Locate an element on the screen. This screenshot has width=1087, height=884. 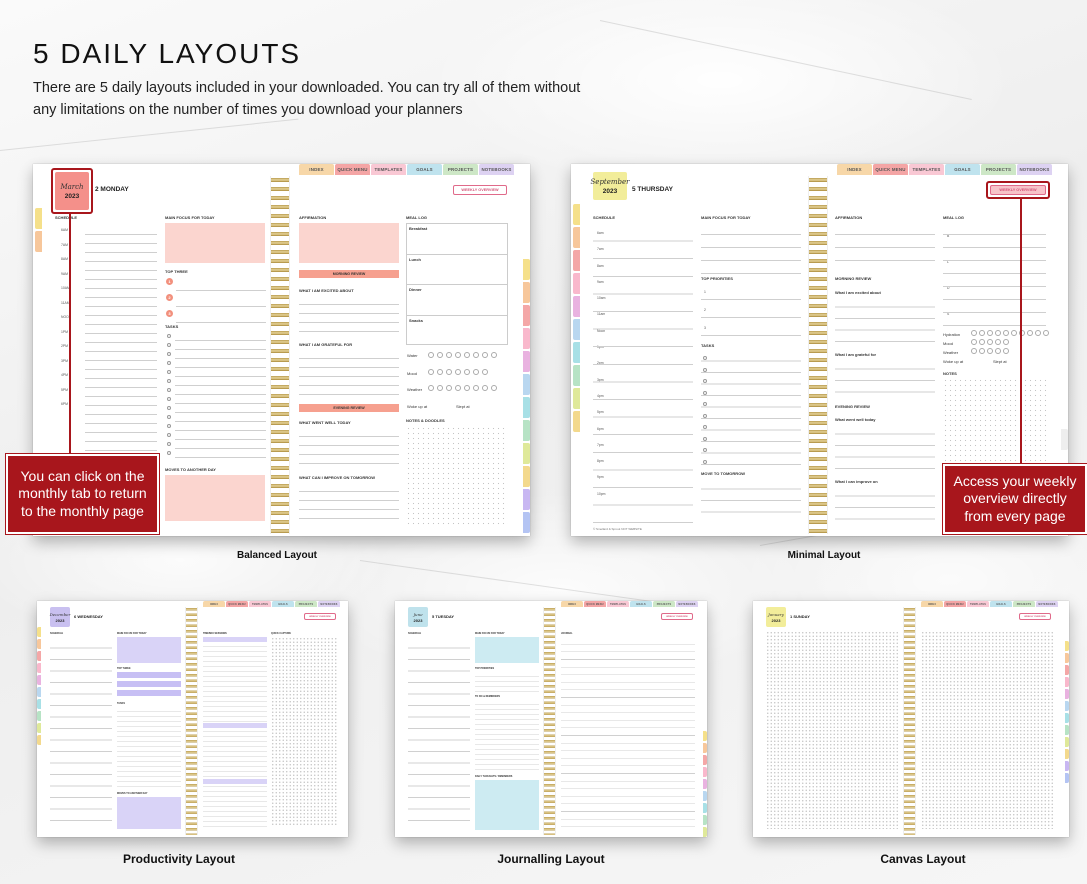
canvas-dot-grid-left is located at coordinates (832, 730).